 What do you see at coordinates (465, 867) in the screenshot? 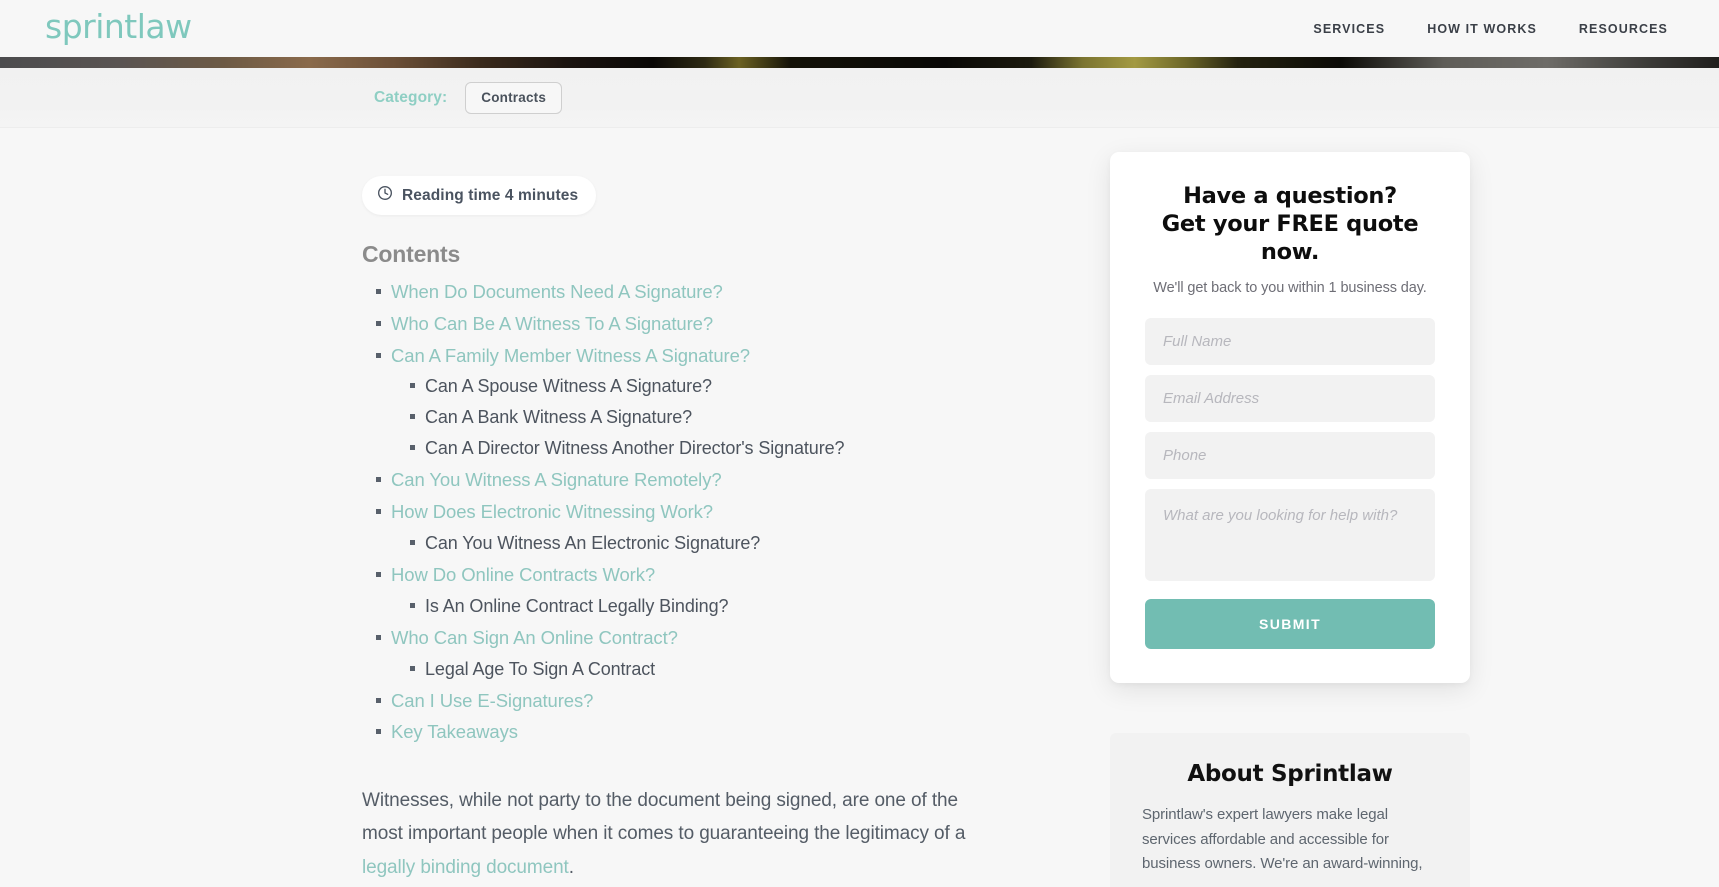
I see `legally-binding-document-link: legally binding document` at bounding box center [465, 867].